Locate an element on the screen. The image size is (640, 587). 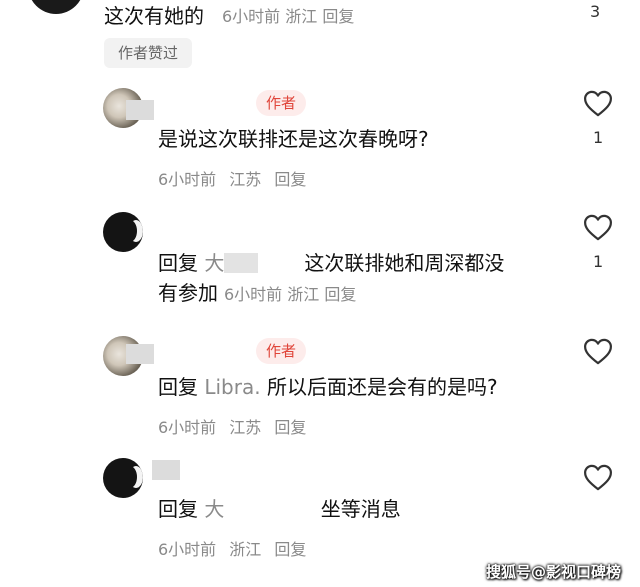
reply-target-user: Libra. is located at coordinates (232, 387).